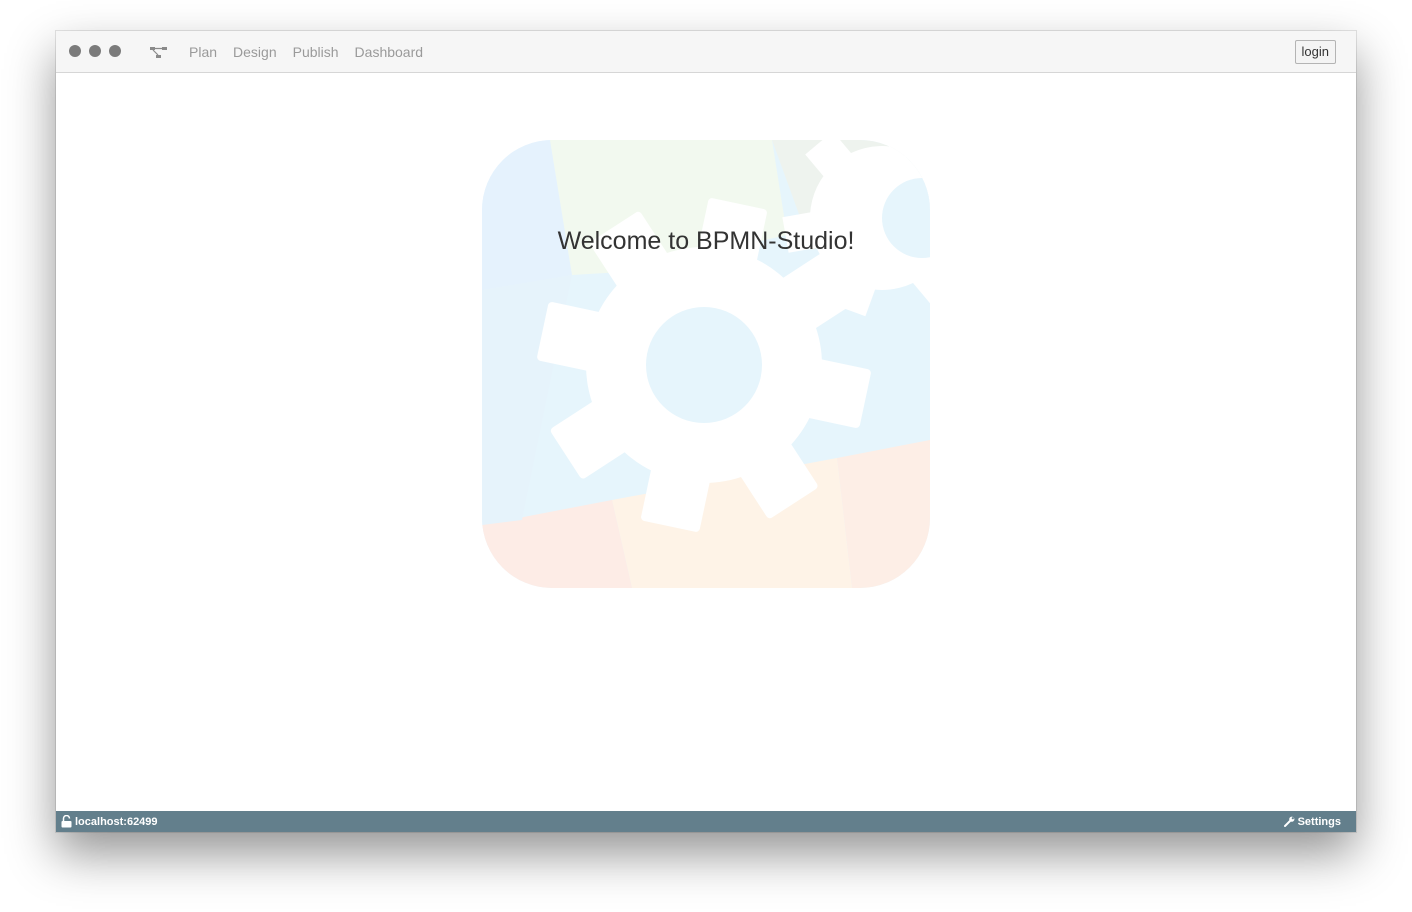  I want to click on unlock-icon, so click(66, 821).